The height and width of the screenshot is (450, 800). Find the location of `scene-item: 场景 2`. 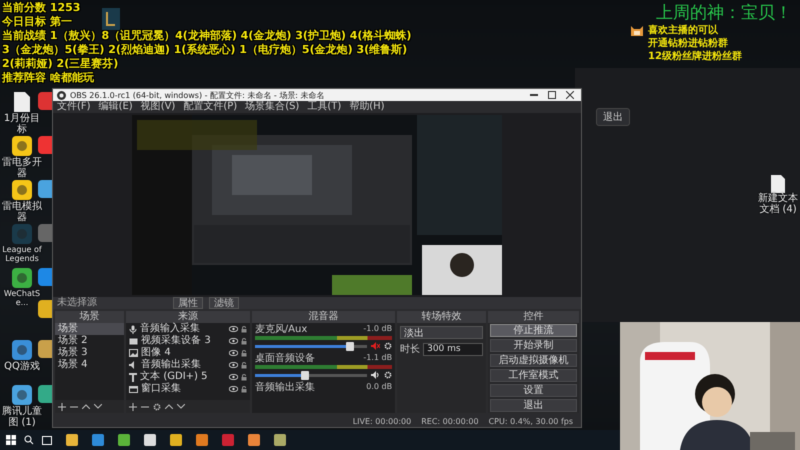

scene-item: 场景 2 is located at coordinates (89, 341).